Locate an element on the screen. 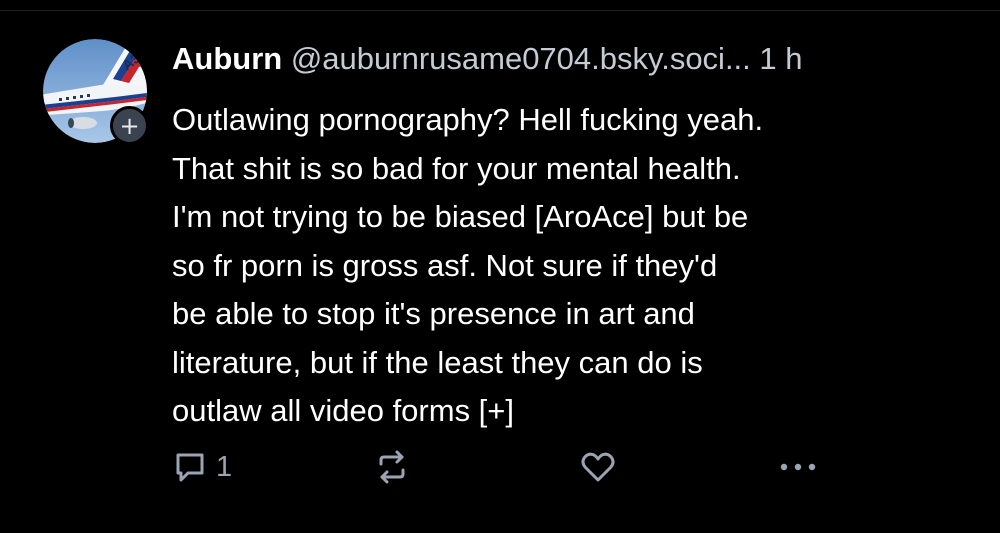 The width and height of the screenshot is (1000, 533). follow-plus-button: + is located at coordinates (129, 125).